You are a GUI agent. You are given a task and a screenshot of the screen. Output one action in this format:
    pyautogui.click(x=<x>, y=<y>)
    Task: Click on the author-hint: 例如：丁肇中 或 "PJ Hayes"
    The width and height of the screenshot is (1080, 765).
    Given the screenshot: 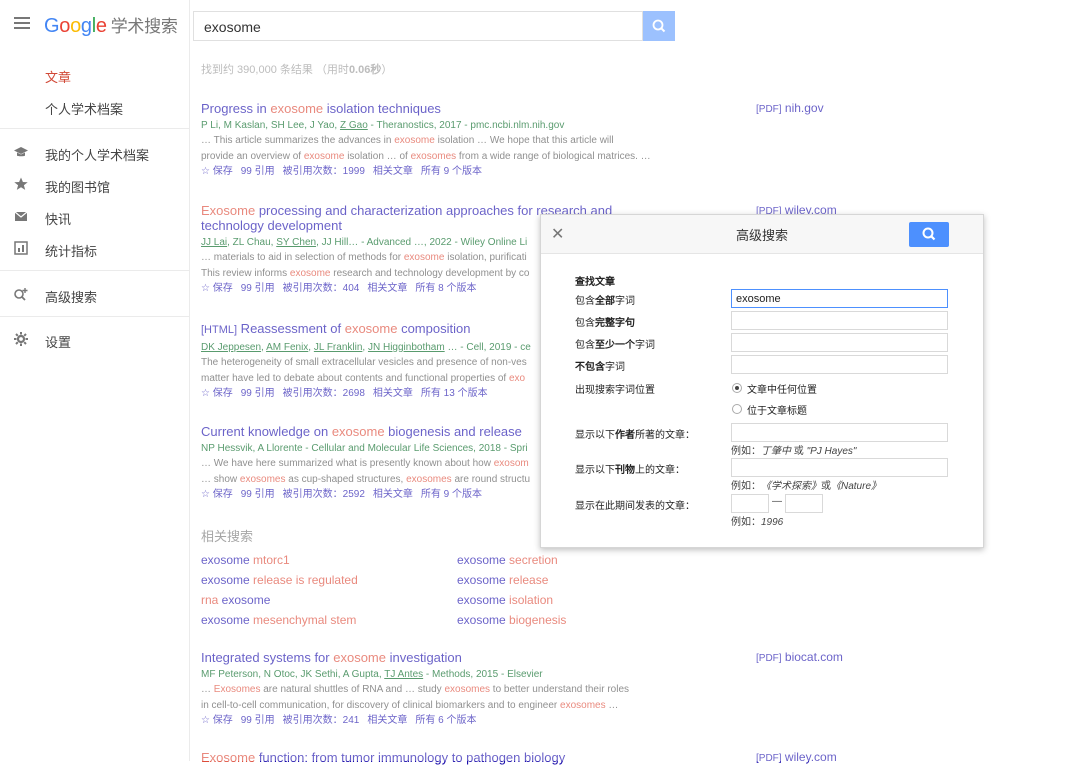 What is the action you would take?
    pyautogui.click(x=794, y=451)
    